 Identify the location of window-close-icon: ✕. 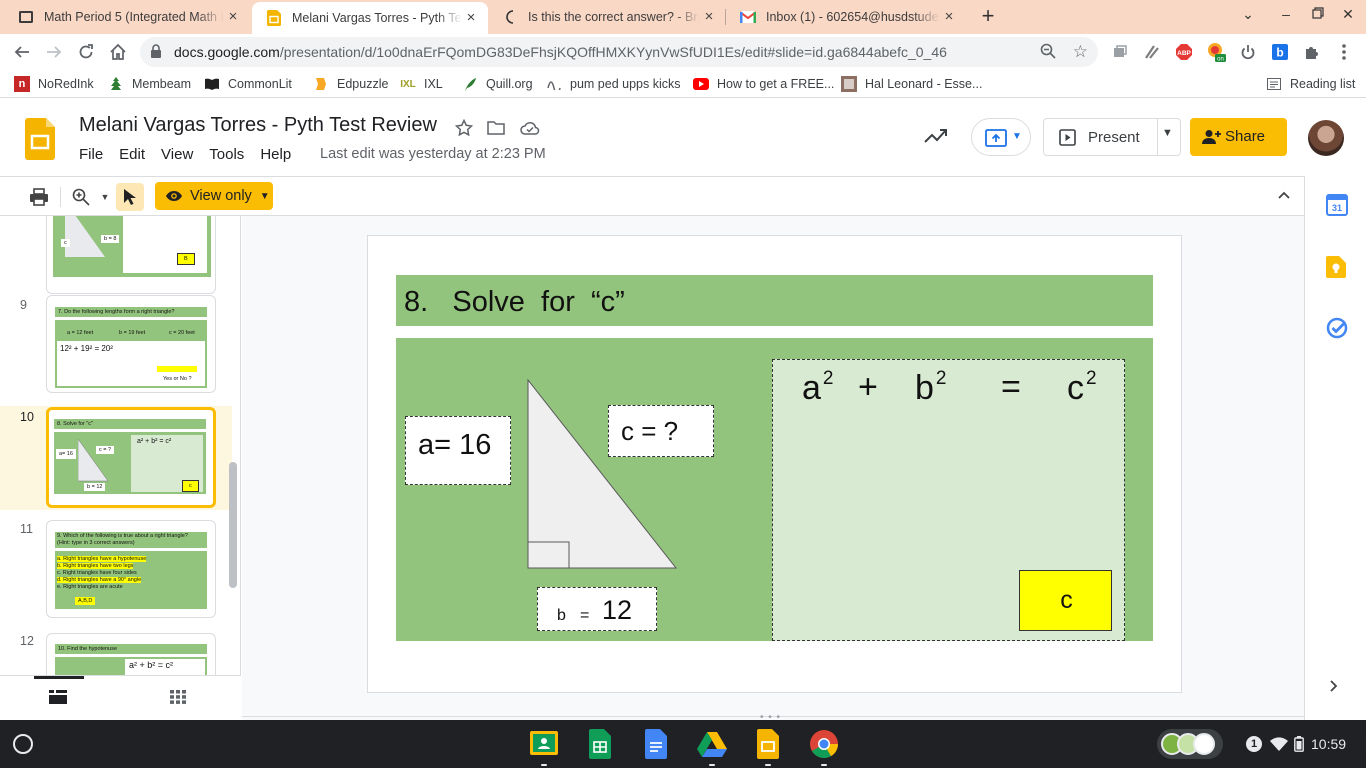
(1348, 14).